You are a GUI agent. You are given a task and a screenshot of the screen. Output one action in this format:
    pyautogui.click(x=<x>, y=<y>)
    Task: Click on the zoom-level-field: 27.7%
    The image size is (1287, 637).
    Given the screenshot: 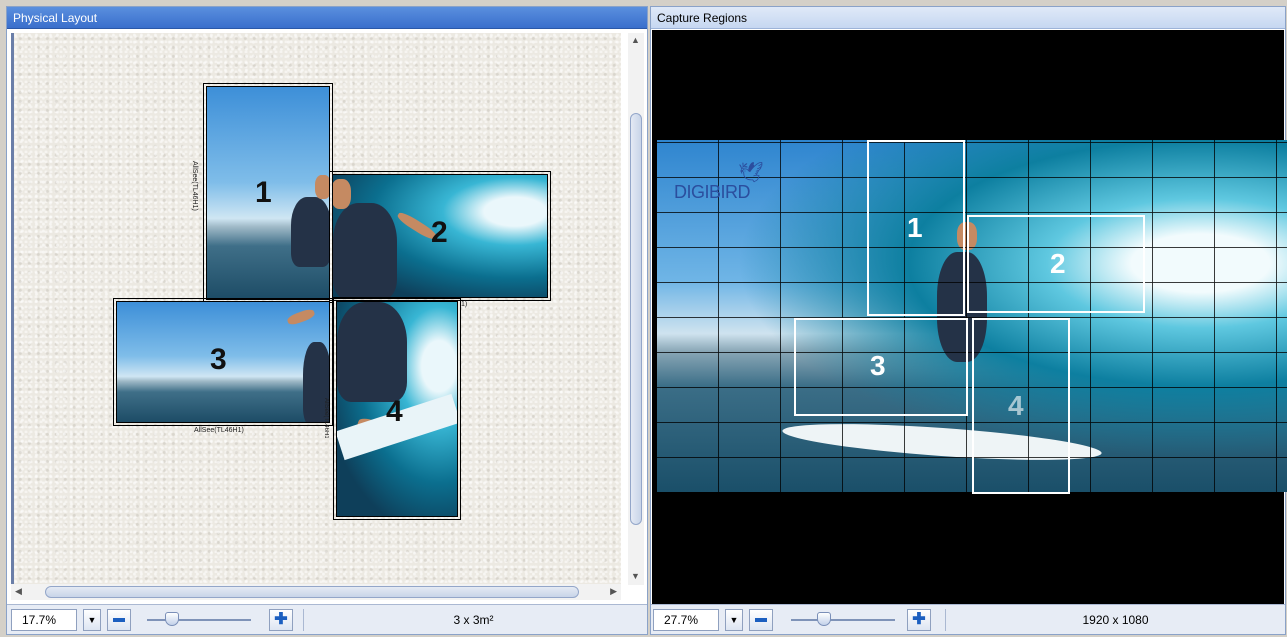 What is the action you would take?
    pyautogui.click(x=686, y=620)
    